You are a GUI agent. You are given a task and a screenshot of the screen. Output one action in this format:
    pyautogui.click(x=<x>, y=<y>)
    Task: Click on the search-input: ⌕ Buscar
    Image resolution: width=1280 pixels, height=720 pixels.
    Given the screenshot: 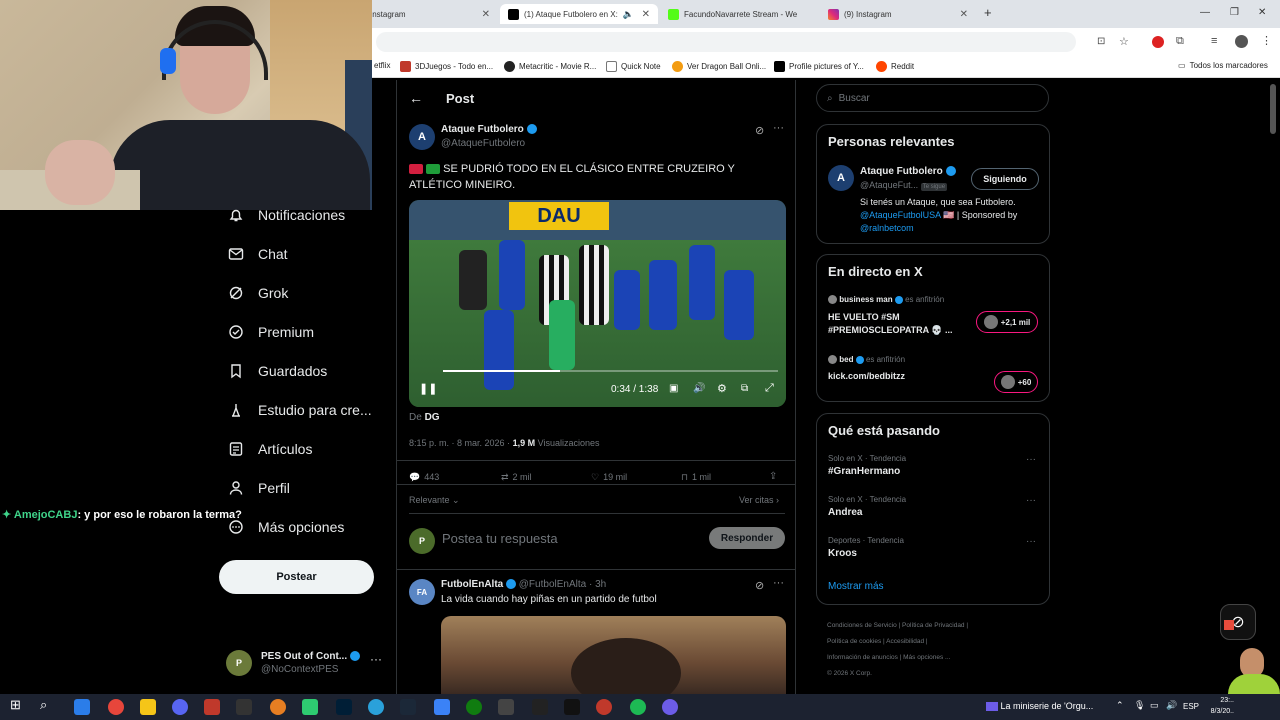 What is the action you would take?
    pyautogui.click(x=932, y=98)
    